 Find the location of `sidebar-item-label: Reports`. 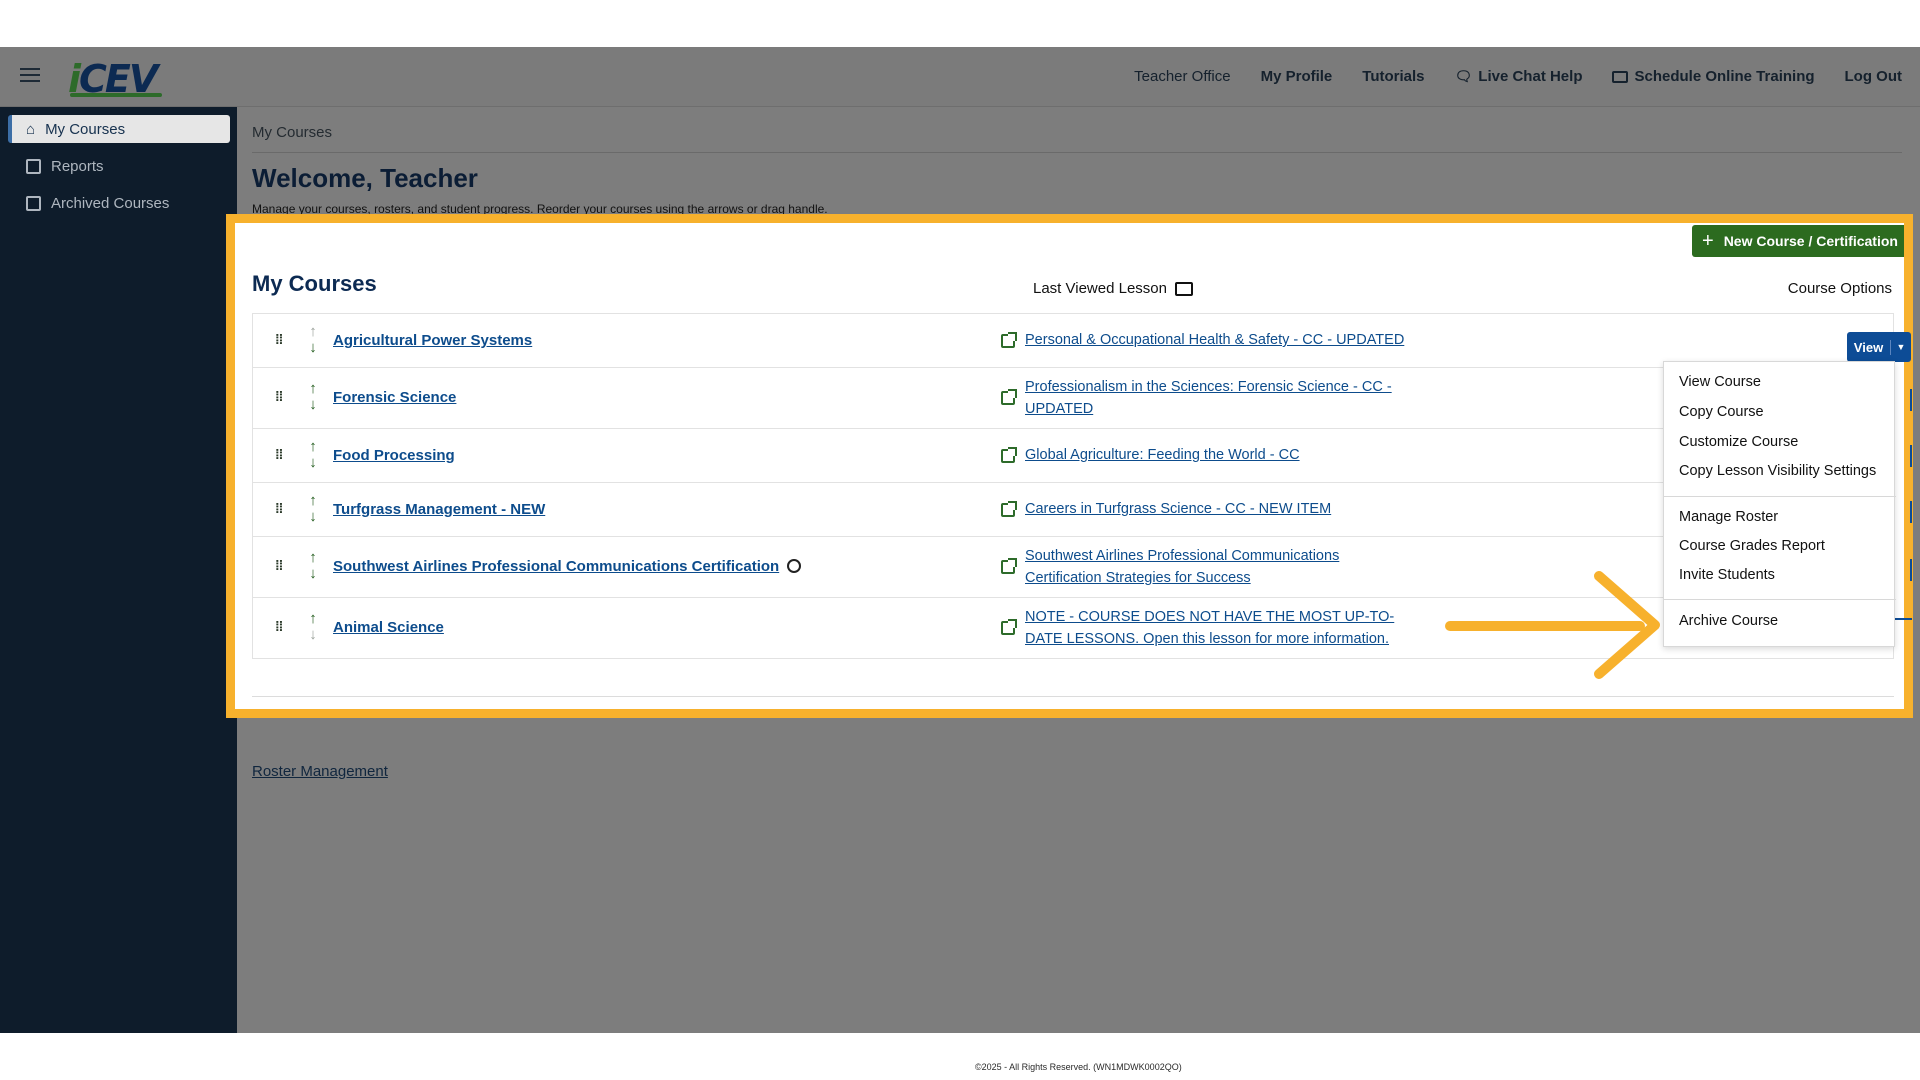

sidebar-item-label: Reports is located at coordinates (77, 166).